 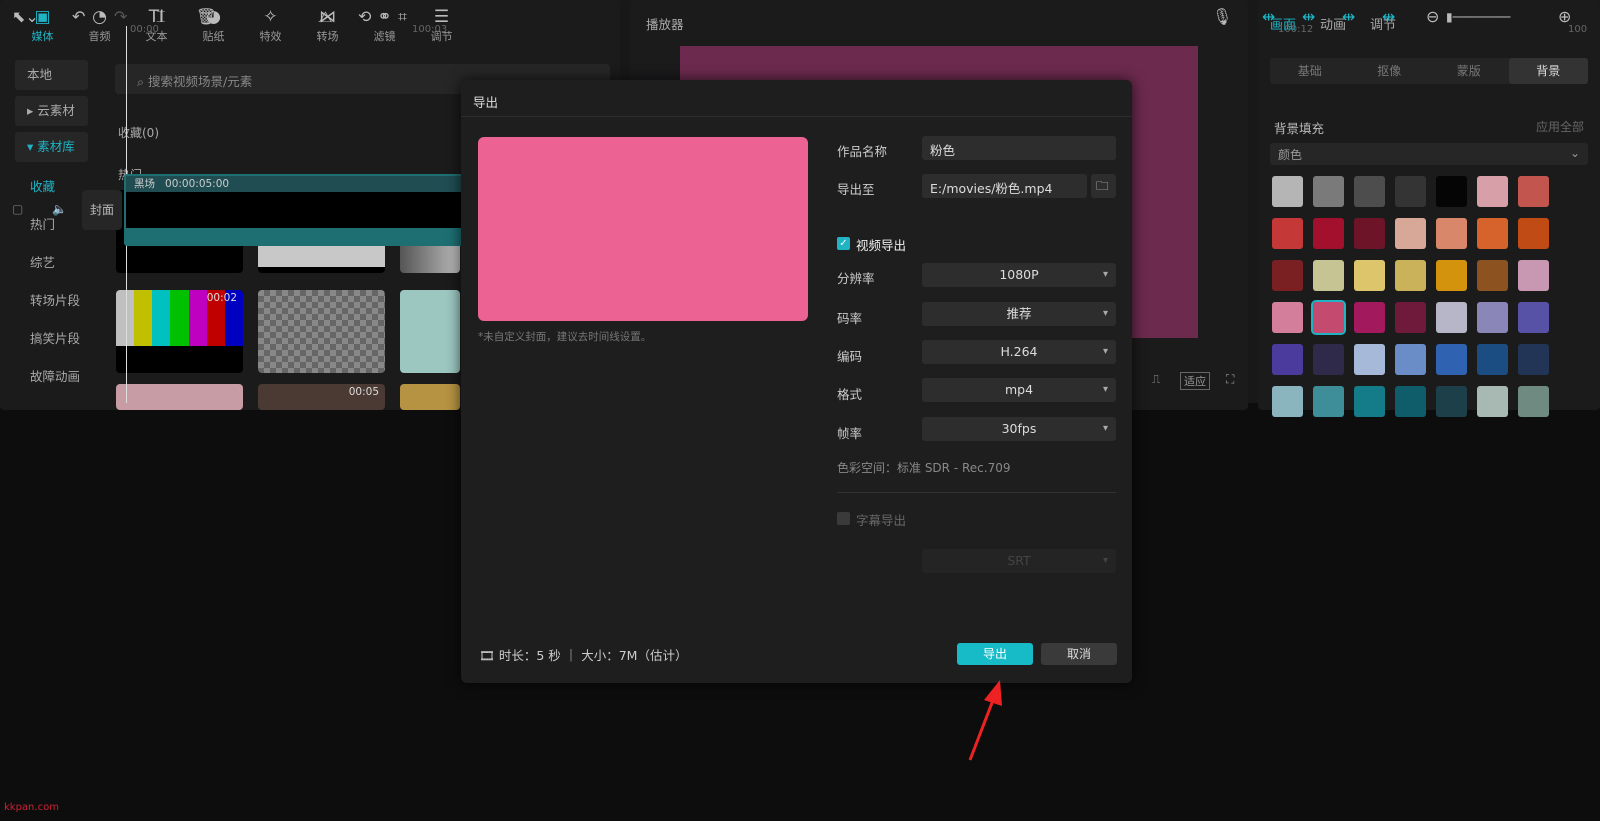 What do you see at coordinates (50, 377) in the screenshot?
I see `nav-glitch: 故障动画` at bounding box center [50, 377].